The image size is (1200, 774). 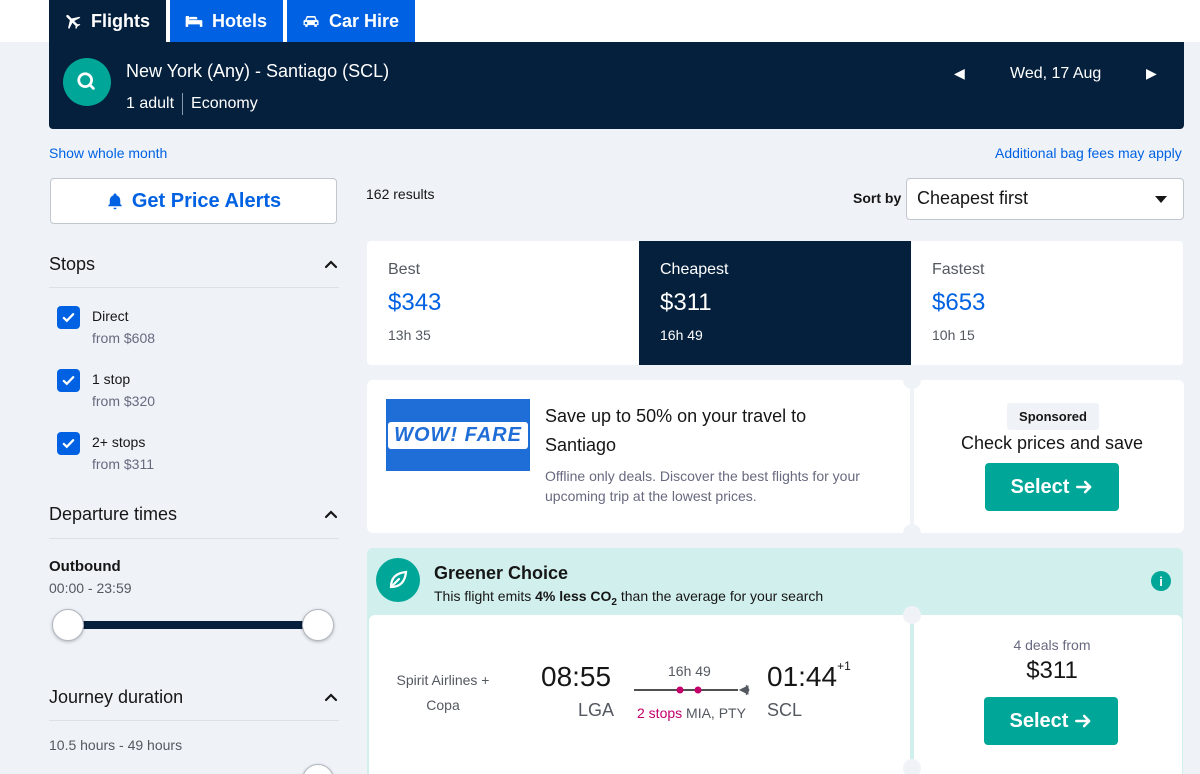 I want to click on tab-flights: Flights, so click(x=107, y=21).